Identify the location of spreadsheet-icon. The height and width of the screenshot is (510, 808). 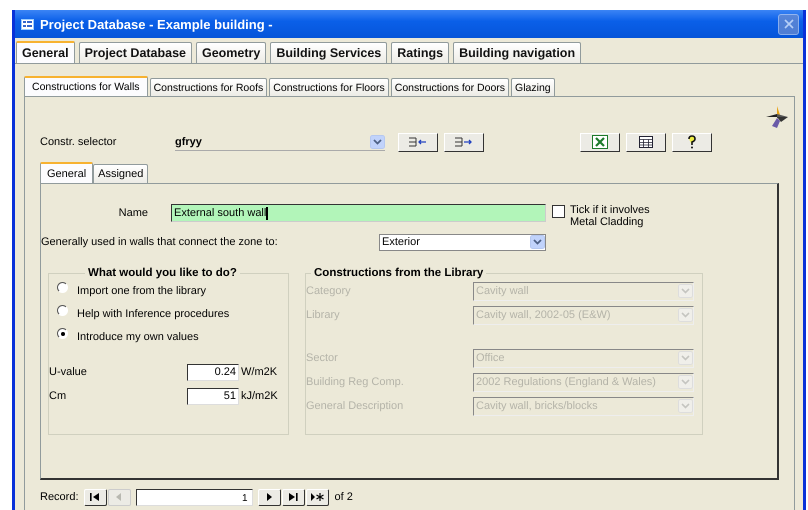
(600, 142).